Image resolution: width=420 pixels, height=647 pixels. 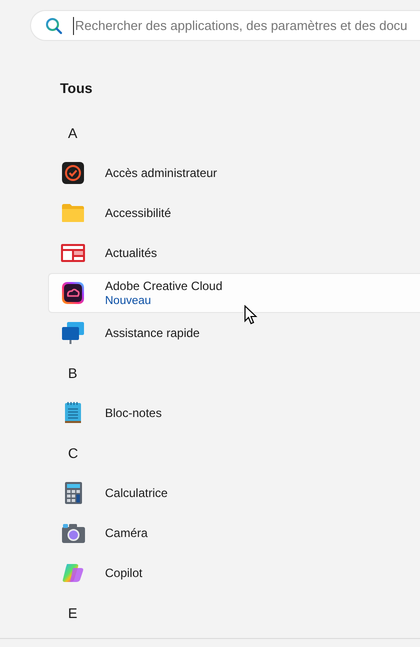 I want to click on camera-icon, so click(x=73, y=533).